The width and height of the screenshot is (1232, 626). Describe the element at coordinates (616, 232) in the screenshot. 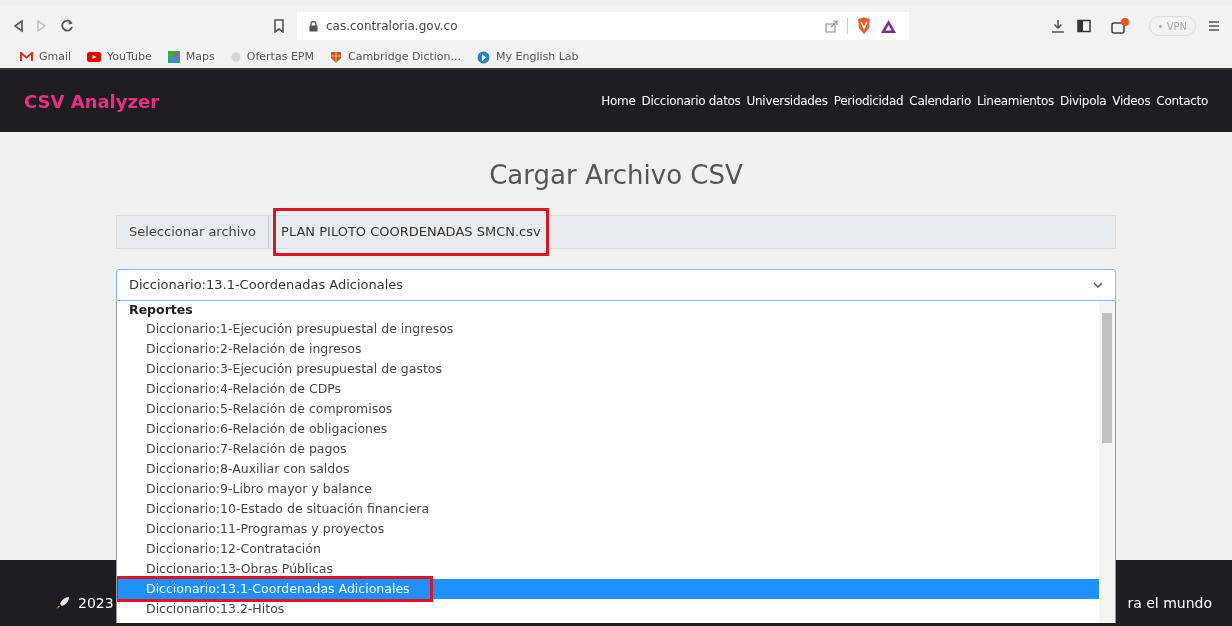

I see `file-input: Seleccionar archivo PLAN PILOTO COORDENADAS SMCN.csv` at that location.